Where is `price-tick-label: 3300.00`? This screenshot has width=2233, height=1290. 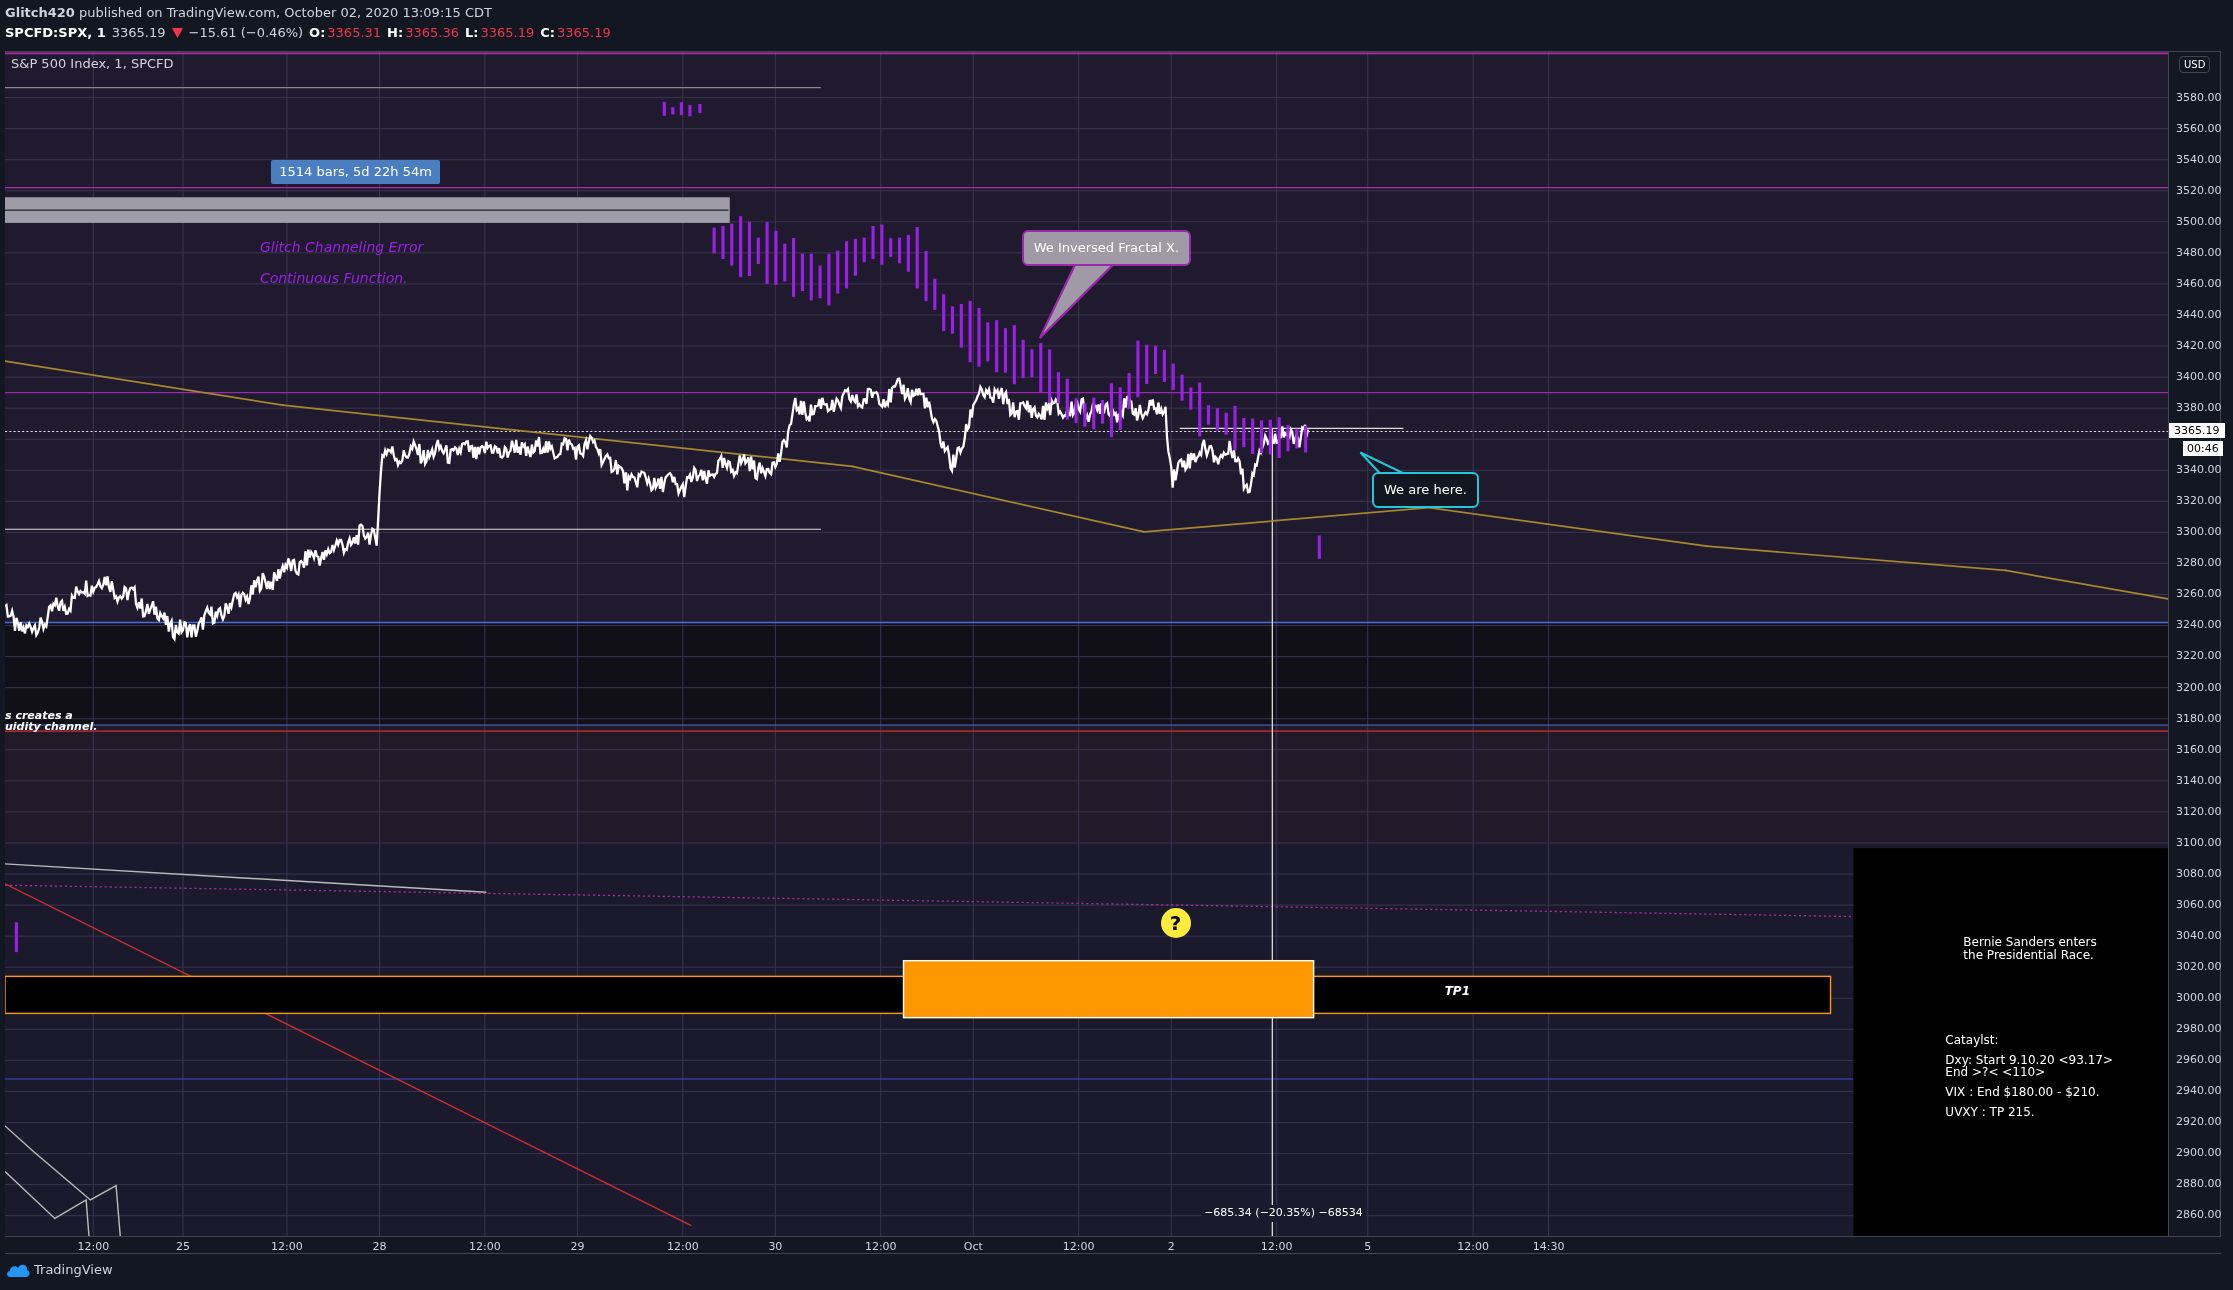 price-tick-label: 3300.00 is located at coordinates (2199, 532).